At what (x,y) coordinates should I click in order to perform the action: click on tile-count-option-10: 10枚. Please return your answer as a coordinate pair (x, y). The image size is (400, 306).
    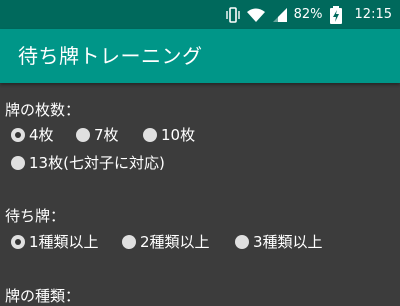
    Looking at the image, I should click on (169, 135).